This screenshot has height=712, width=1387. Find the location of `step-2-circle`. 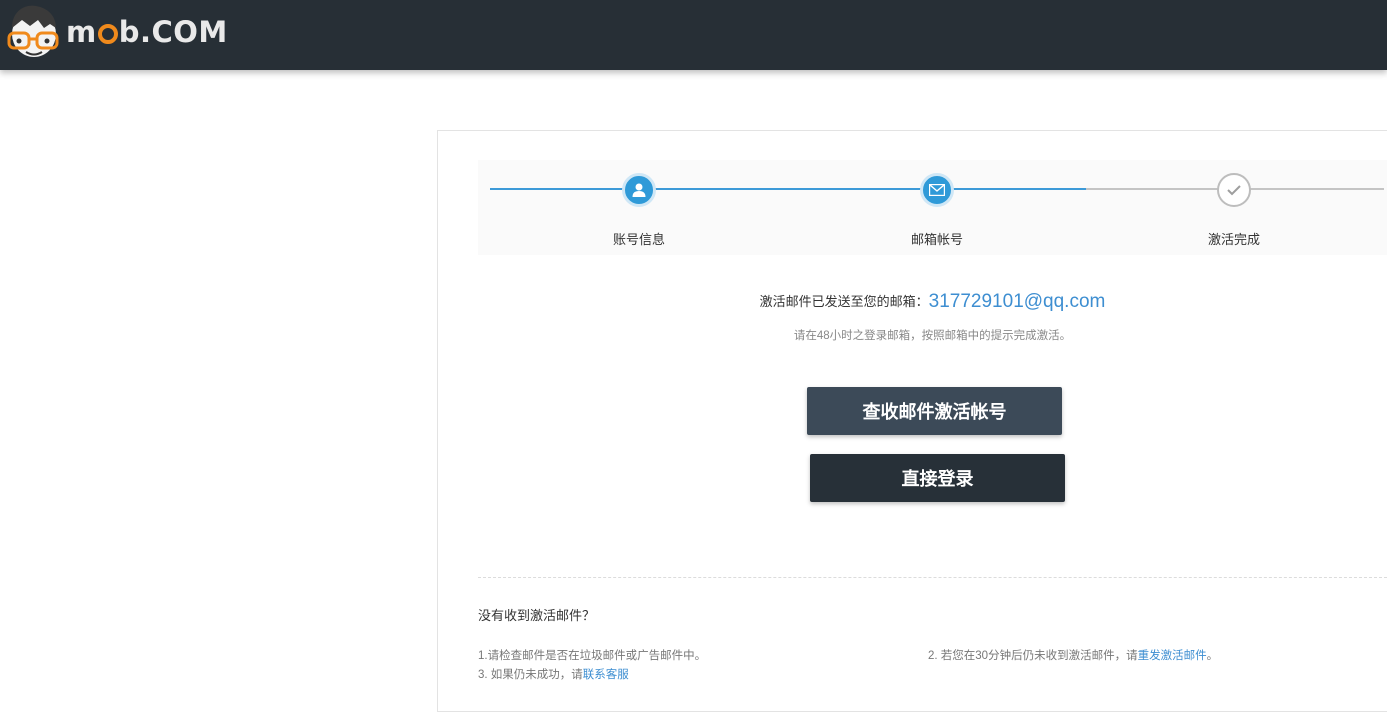

step-2-circle is located at coordinates (937, 190).